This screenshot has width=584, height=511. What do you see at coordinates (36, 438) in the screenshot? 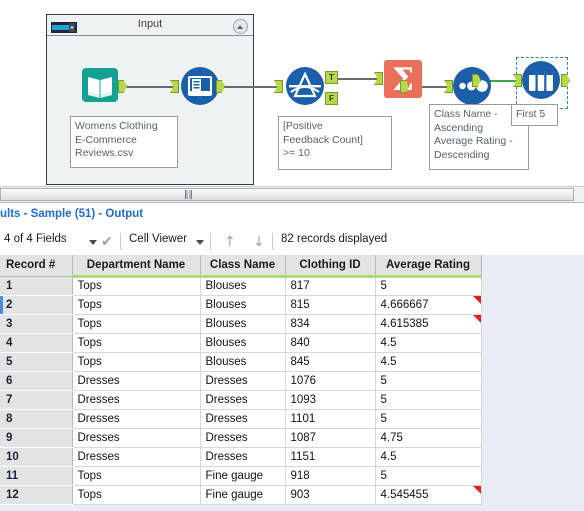
I see `cell-record: 9` at bounding box center [36, 438].